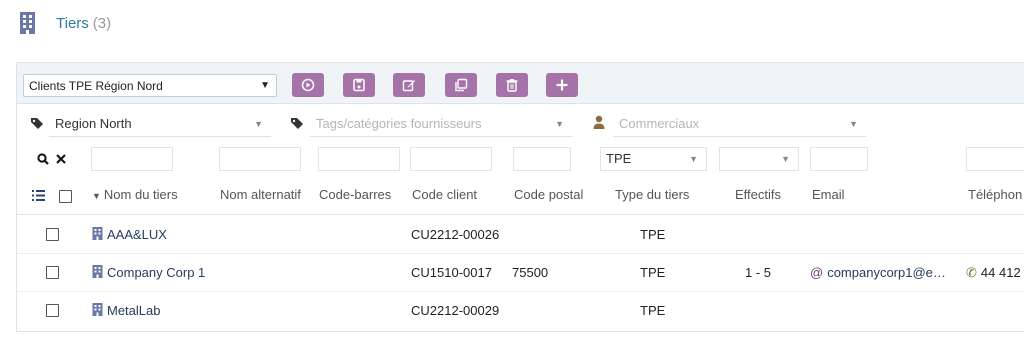  Describe the element at coordinates (96, 196) in the screenshot. I see `sort-desc-icon: ▼` at that location.